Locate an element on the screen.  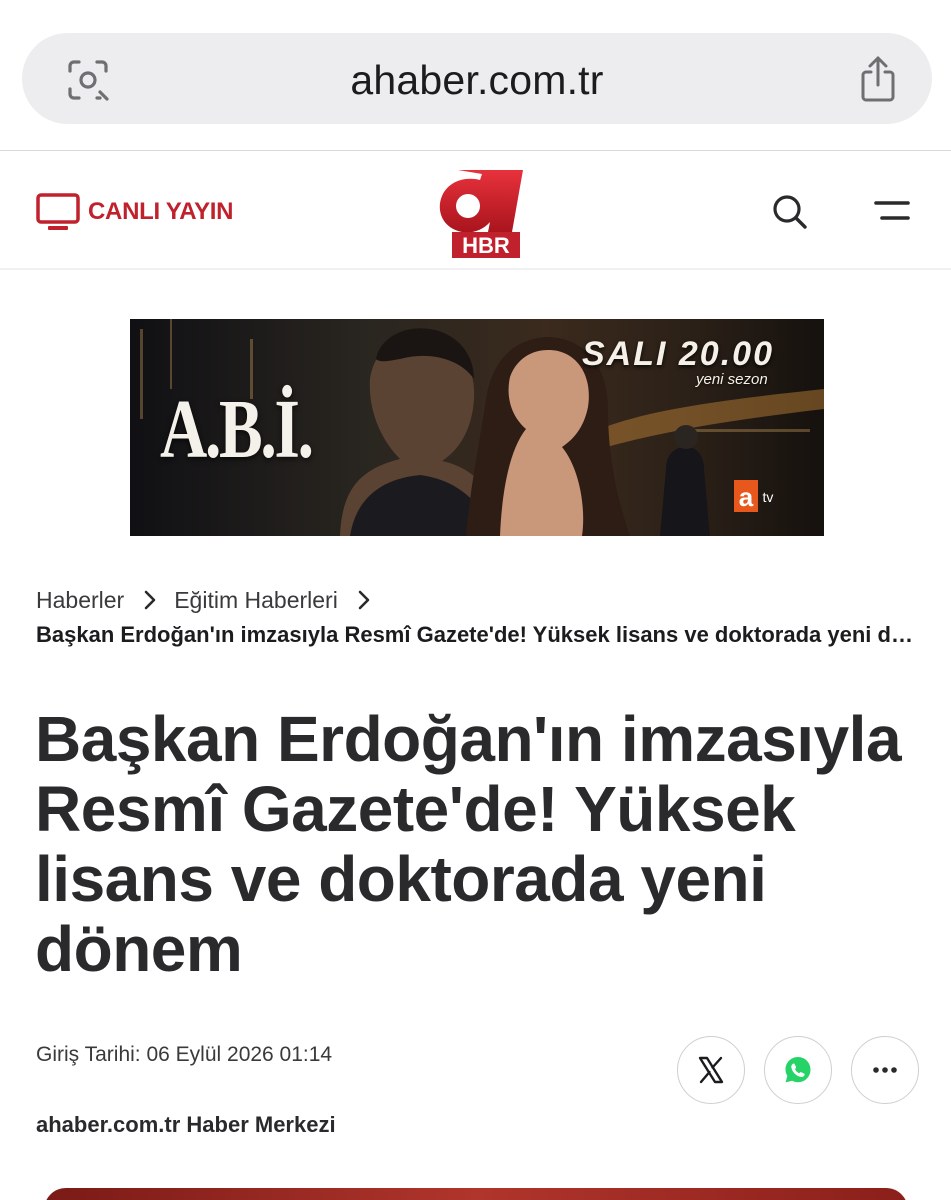
x-logo-icon is located at coordinates (711, 1070).